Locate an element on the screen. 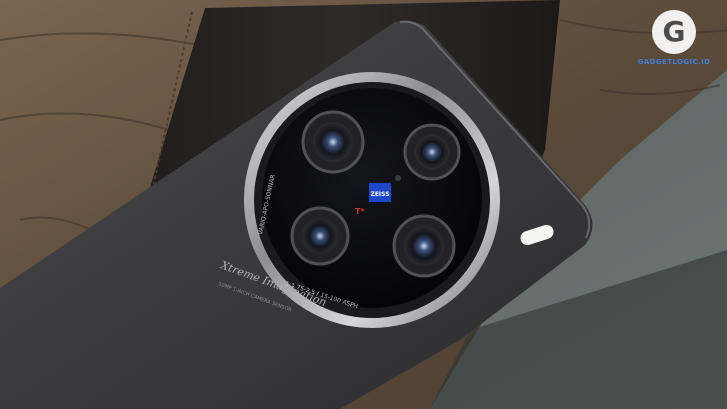 The height and width of the screenshot is (409, 727). gadgetlogic-watermark: G GADGETLOGIC.ID is located at coordinates (674, 43).